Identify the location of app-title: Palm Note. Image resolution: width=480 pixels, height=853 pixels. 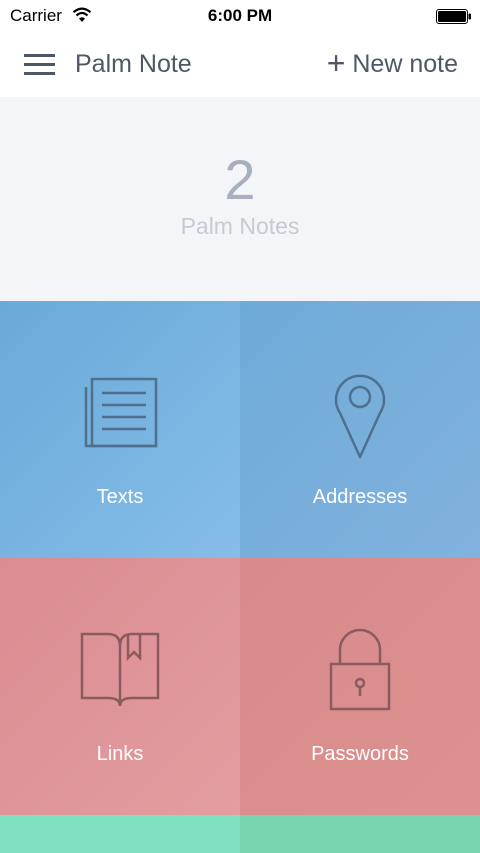
(133, 64).